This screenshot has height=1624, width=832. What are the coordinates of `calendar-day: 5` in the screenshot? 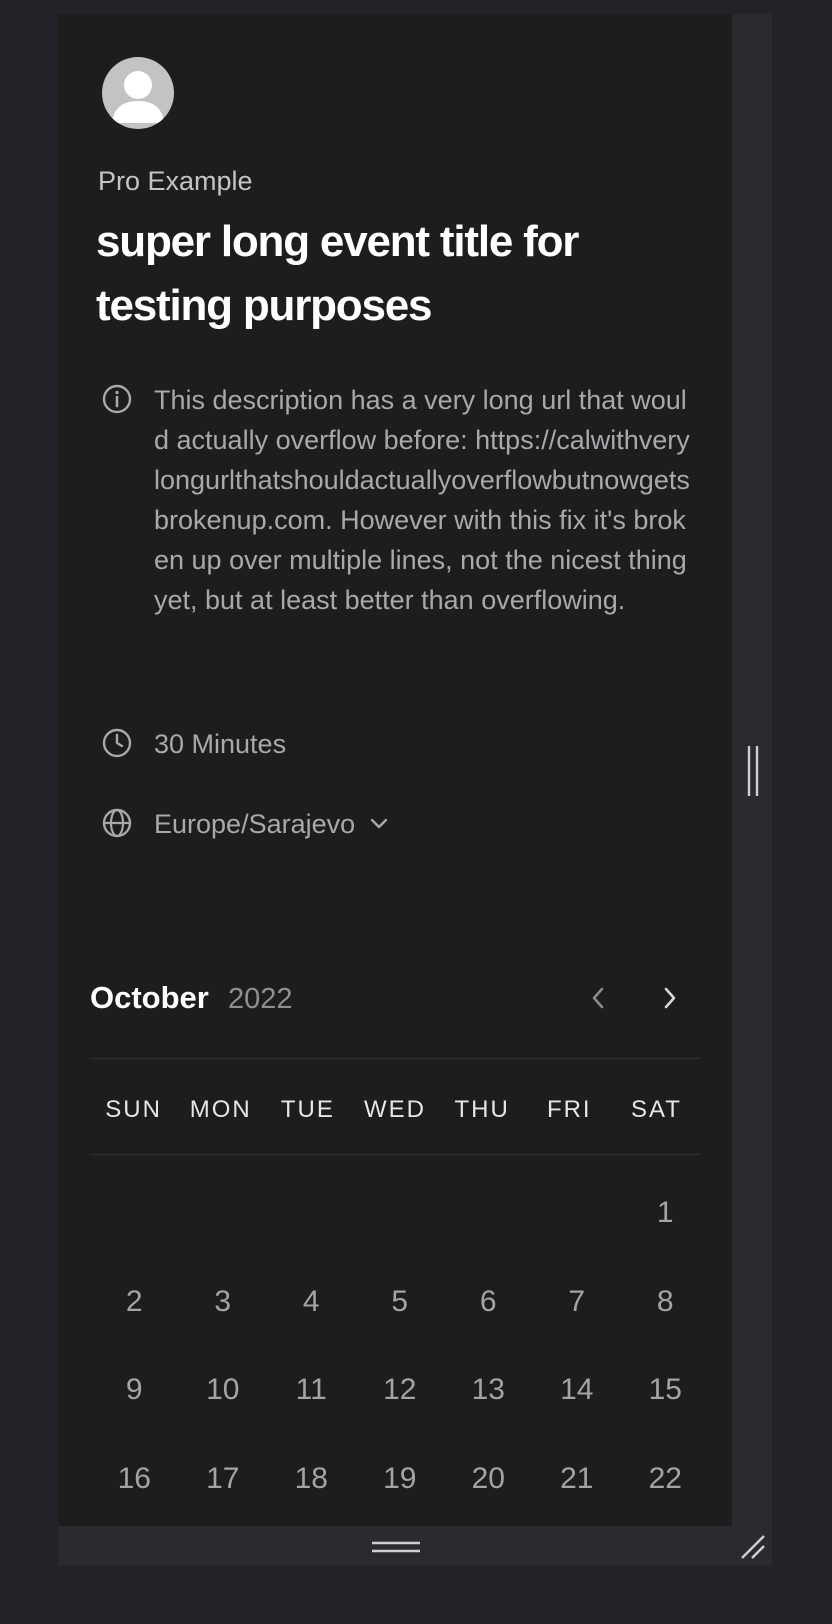 It's located at (400, 1315).